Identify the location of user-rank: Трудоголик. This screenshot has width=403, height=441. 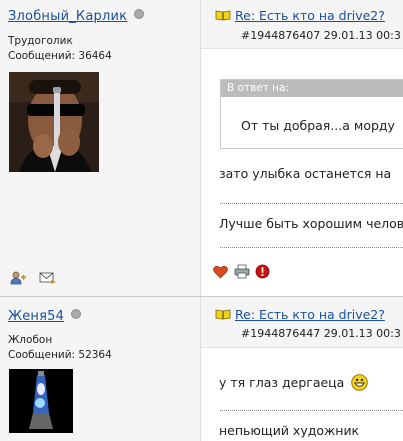
(40, 41).